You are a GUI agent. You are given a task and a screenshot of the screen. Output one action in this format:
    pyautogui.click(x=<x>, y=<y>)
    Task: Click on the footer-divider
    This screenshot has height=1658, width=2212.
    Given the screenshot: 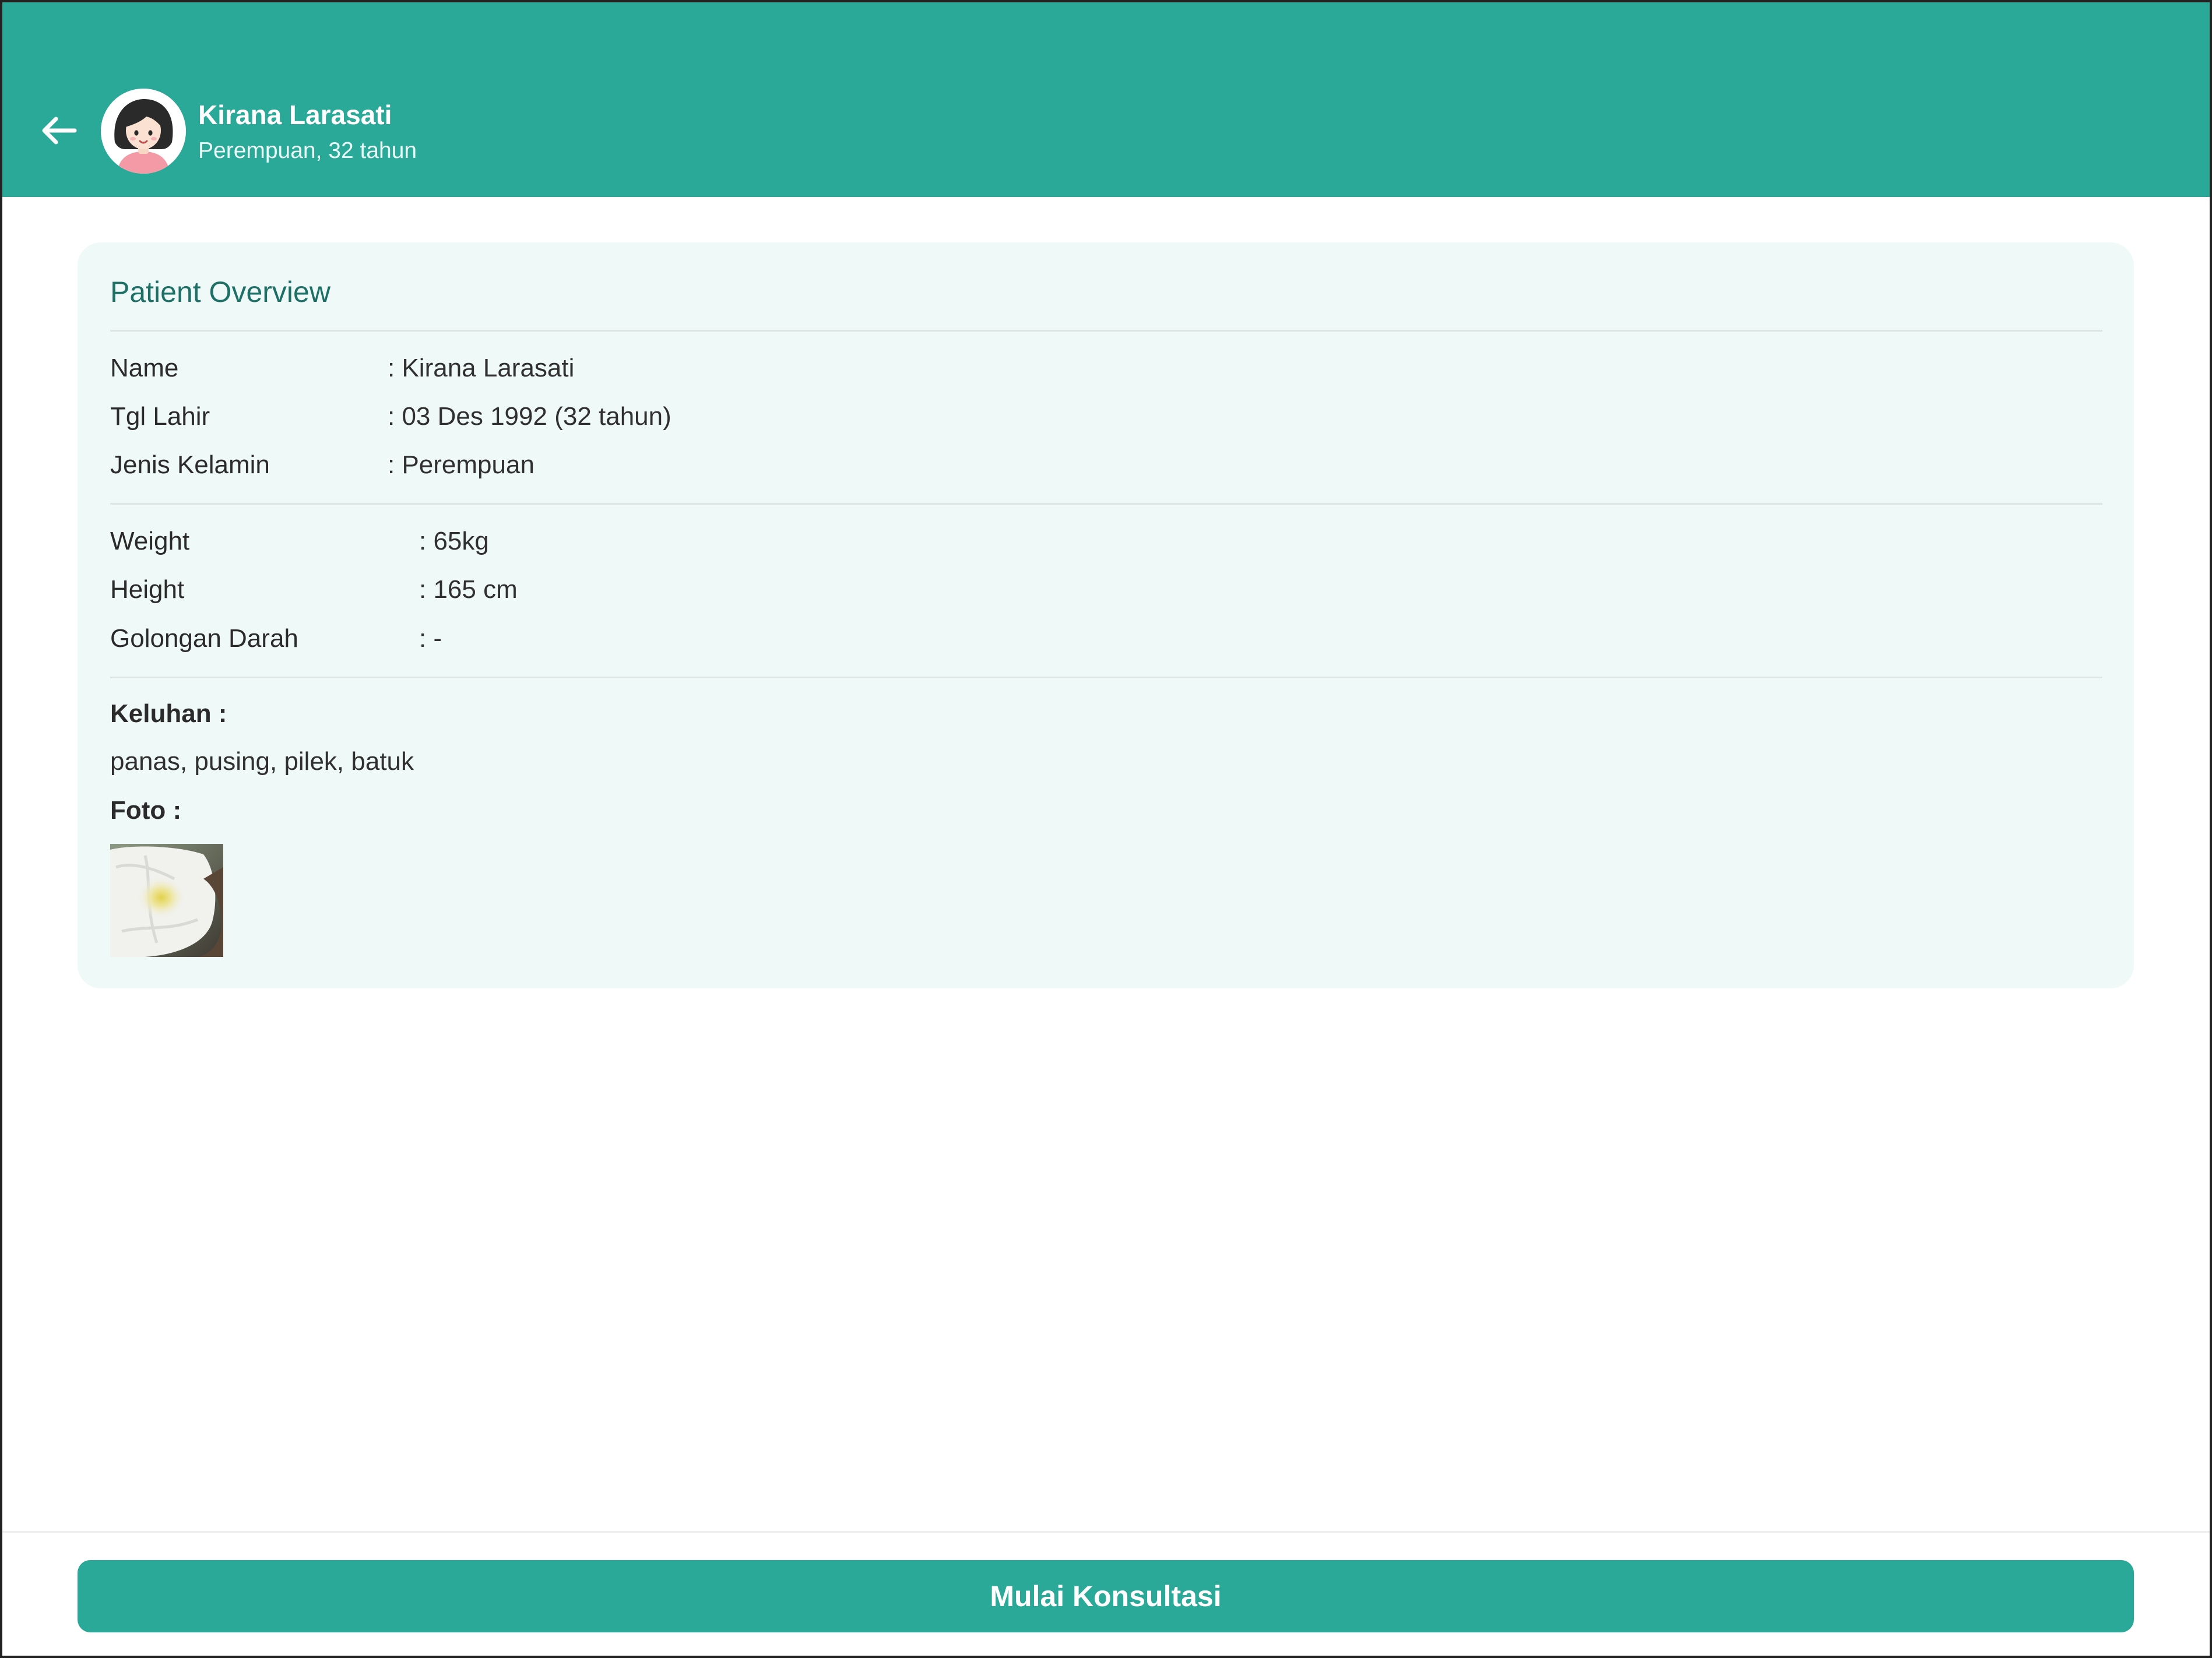 What is the action you would take?
    pyautogui.click(x=1106, y=1532)
    